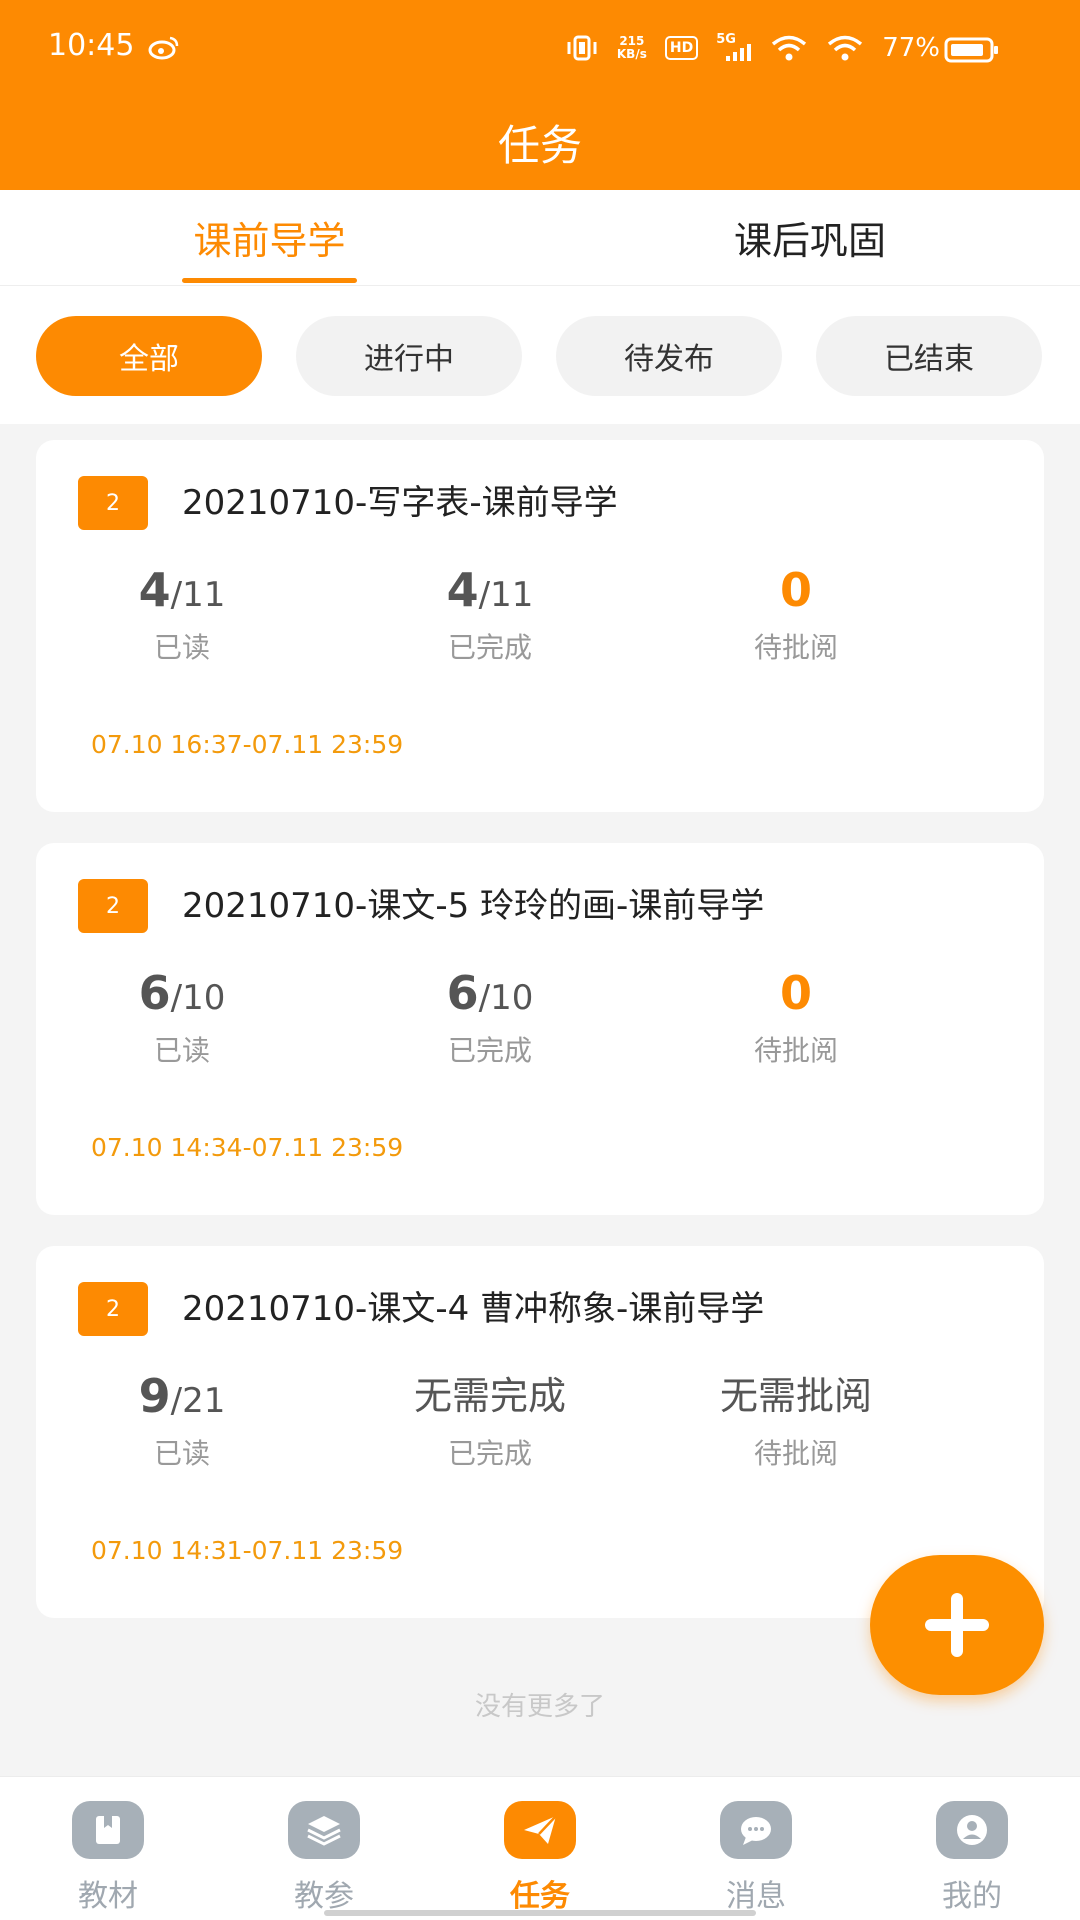  I want to click on nav-messages: 消息, so click(756, 1858).